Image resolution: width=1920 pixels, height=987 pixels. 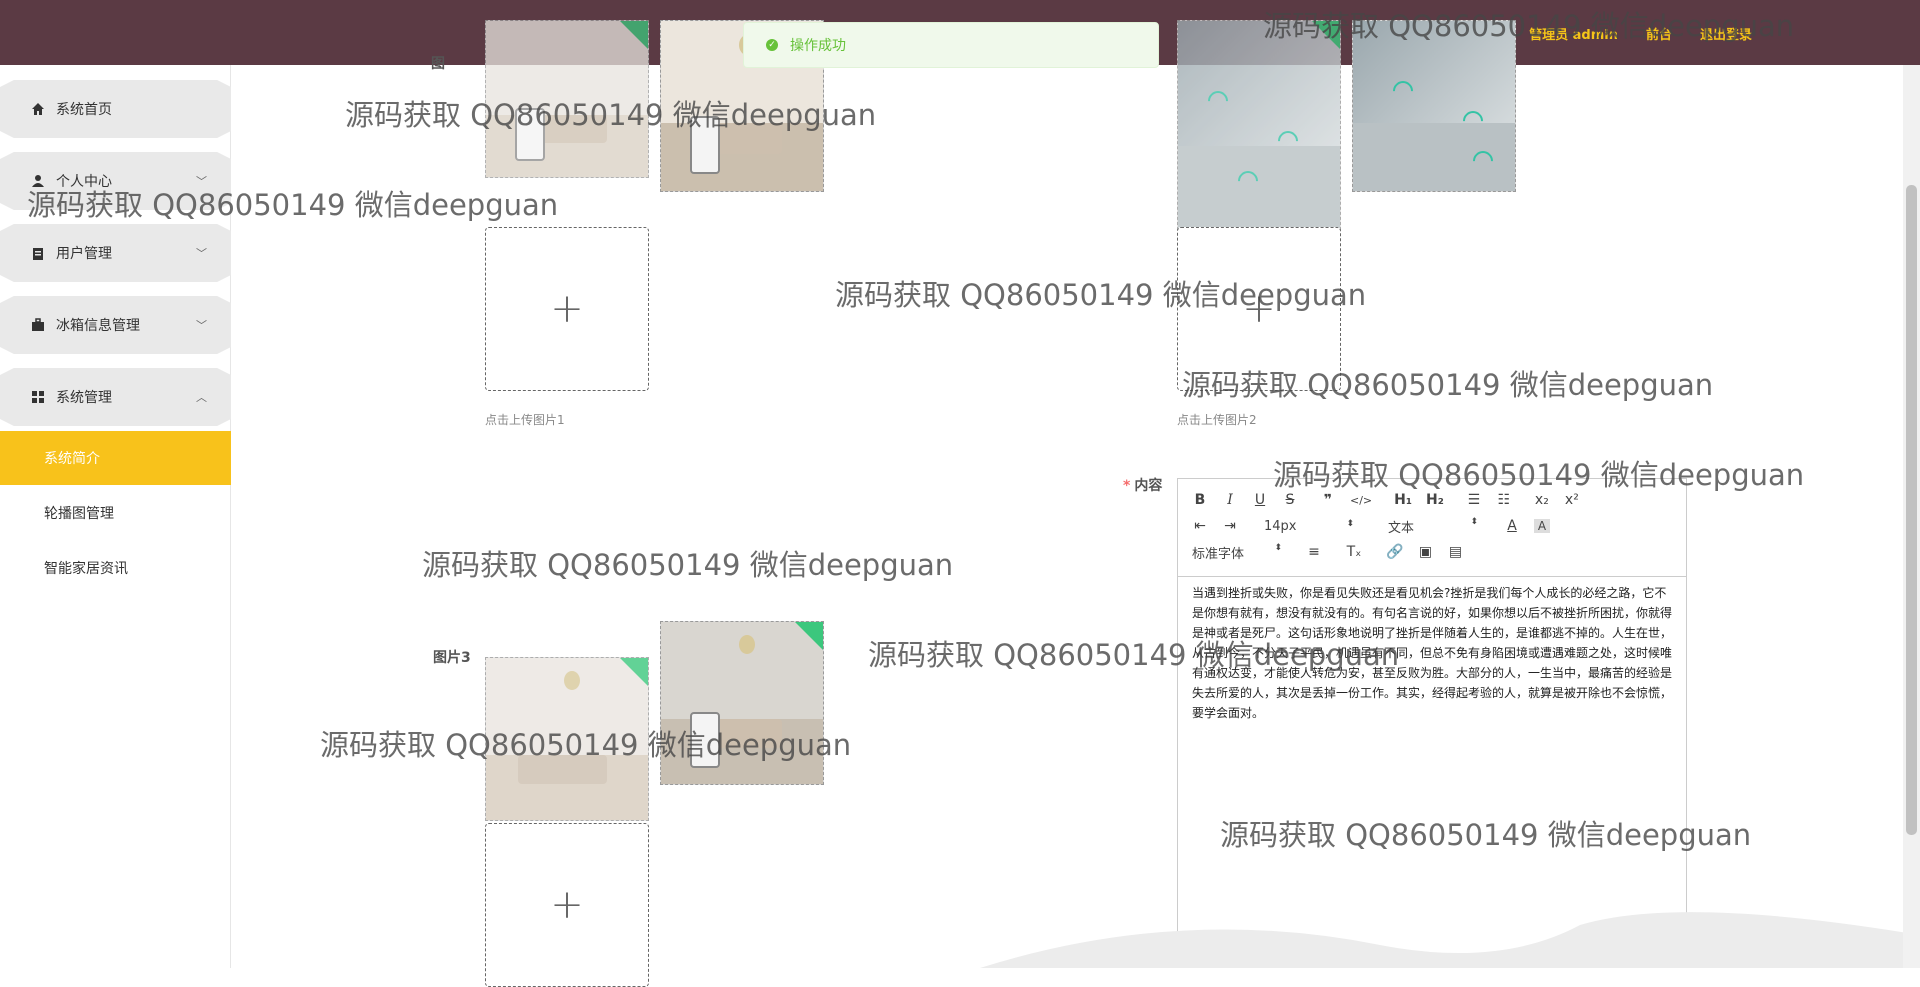 I want to click on strike-button: S, so click(x=1290, y=500).